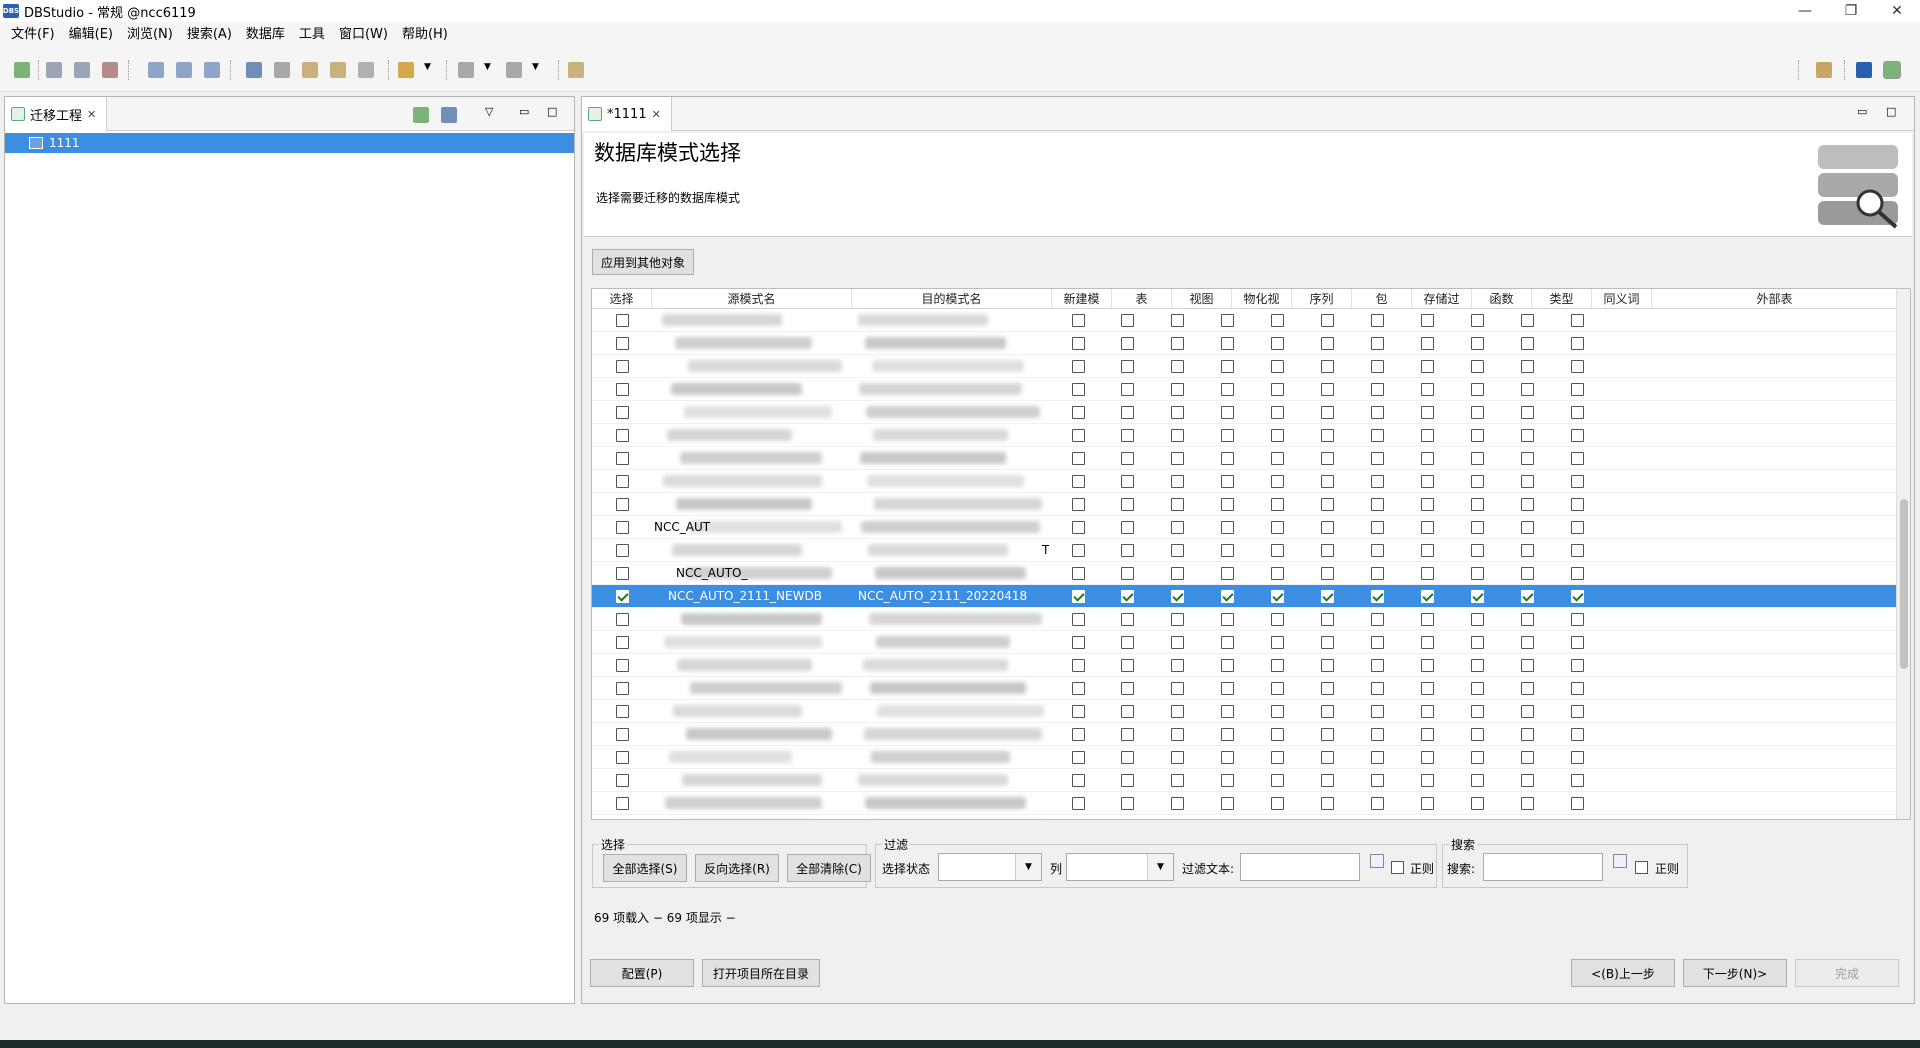 This screenshot has width=1920, height=1048. What do you see at coordinates (1775, 299) in the screenshot?
I see `column-header: 外部表` at bounding box center [1775, 299].